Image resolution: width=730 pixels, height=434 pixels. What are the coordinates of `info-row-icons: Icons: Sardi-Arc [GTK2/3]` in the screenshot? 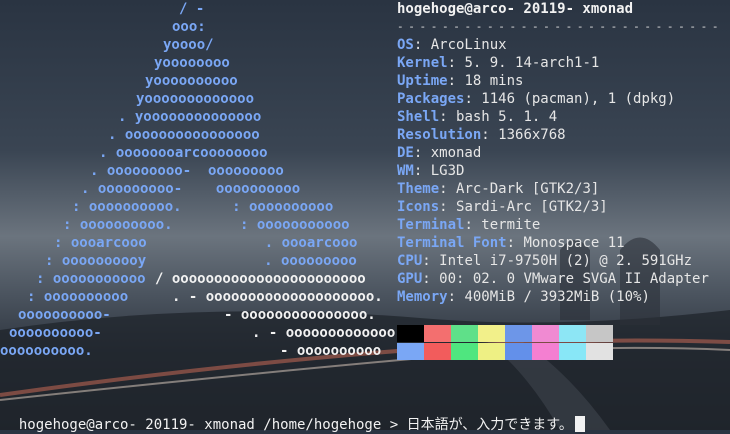 It's located at (502, 207).